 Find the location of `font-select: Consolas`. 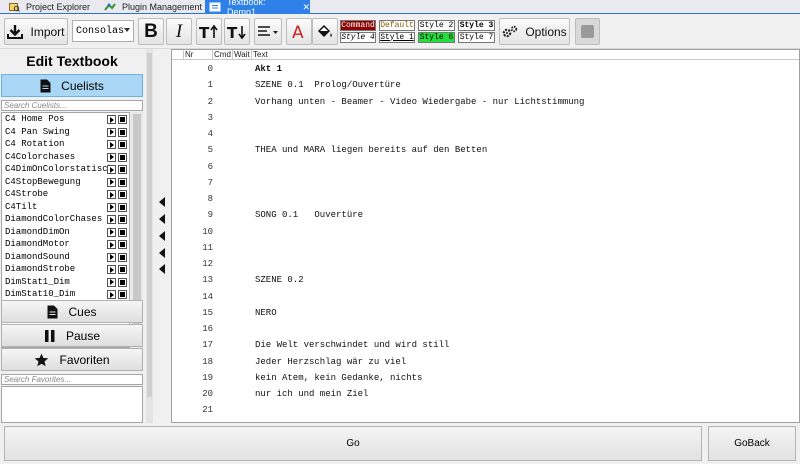

font-select: Consolas is located at coordinates (103, 31).